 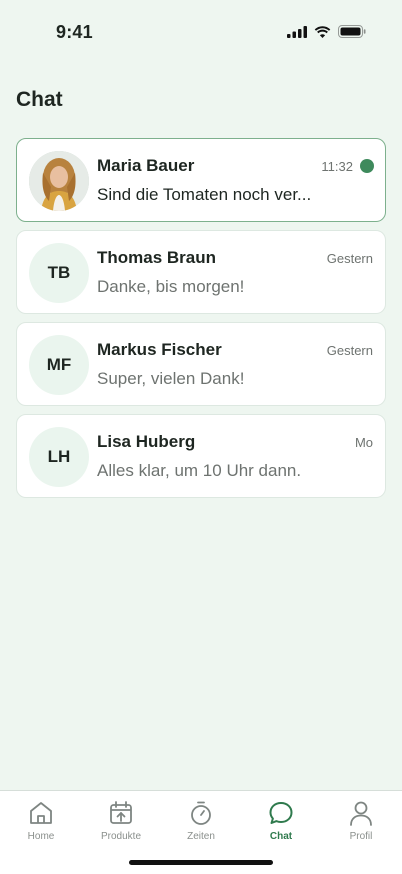 What do you see at coordinates (59, 273) in the screenshot?
I see `avatar-initials: TB` at bounding box center [59, 273].